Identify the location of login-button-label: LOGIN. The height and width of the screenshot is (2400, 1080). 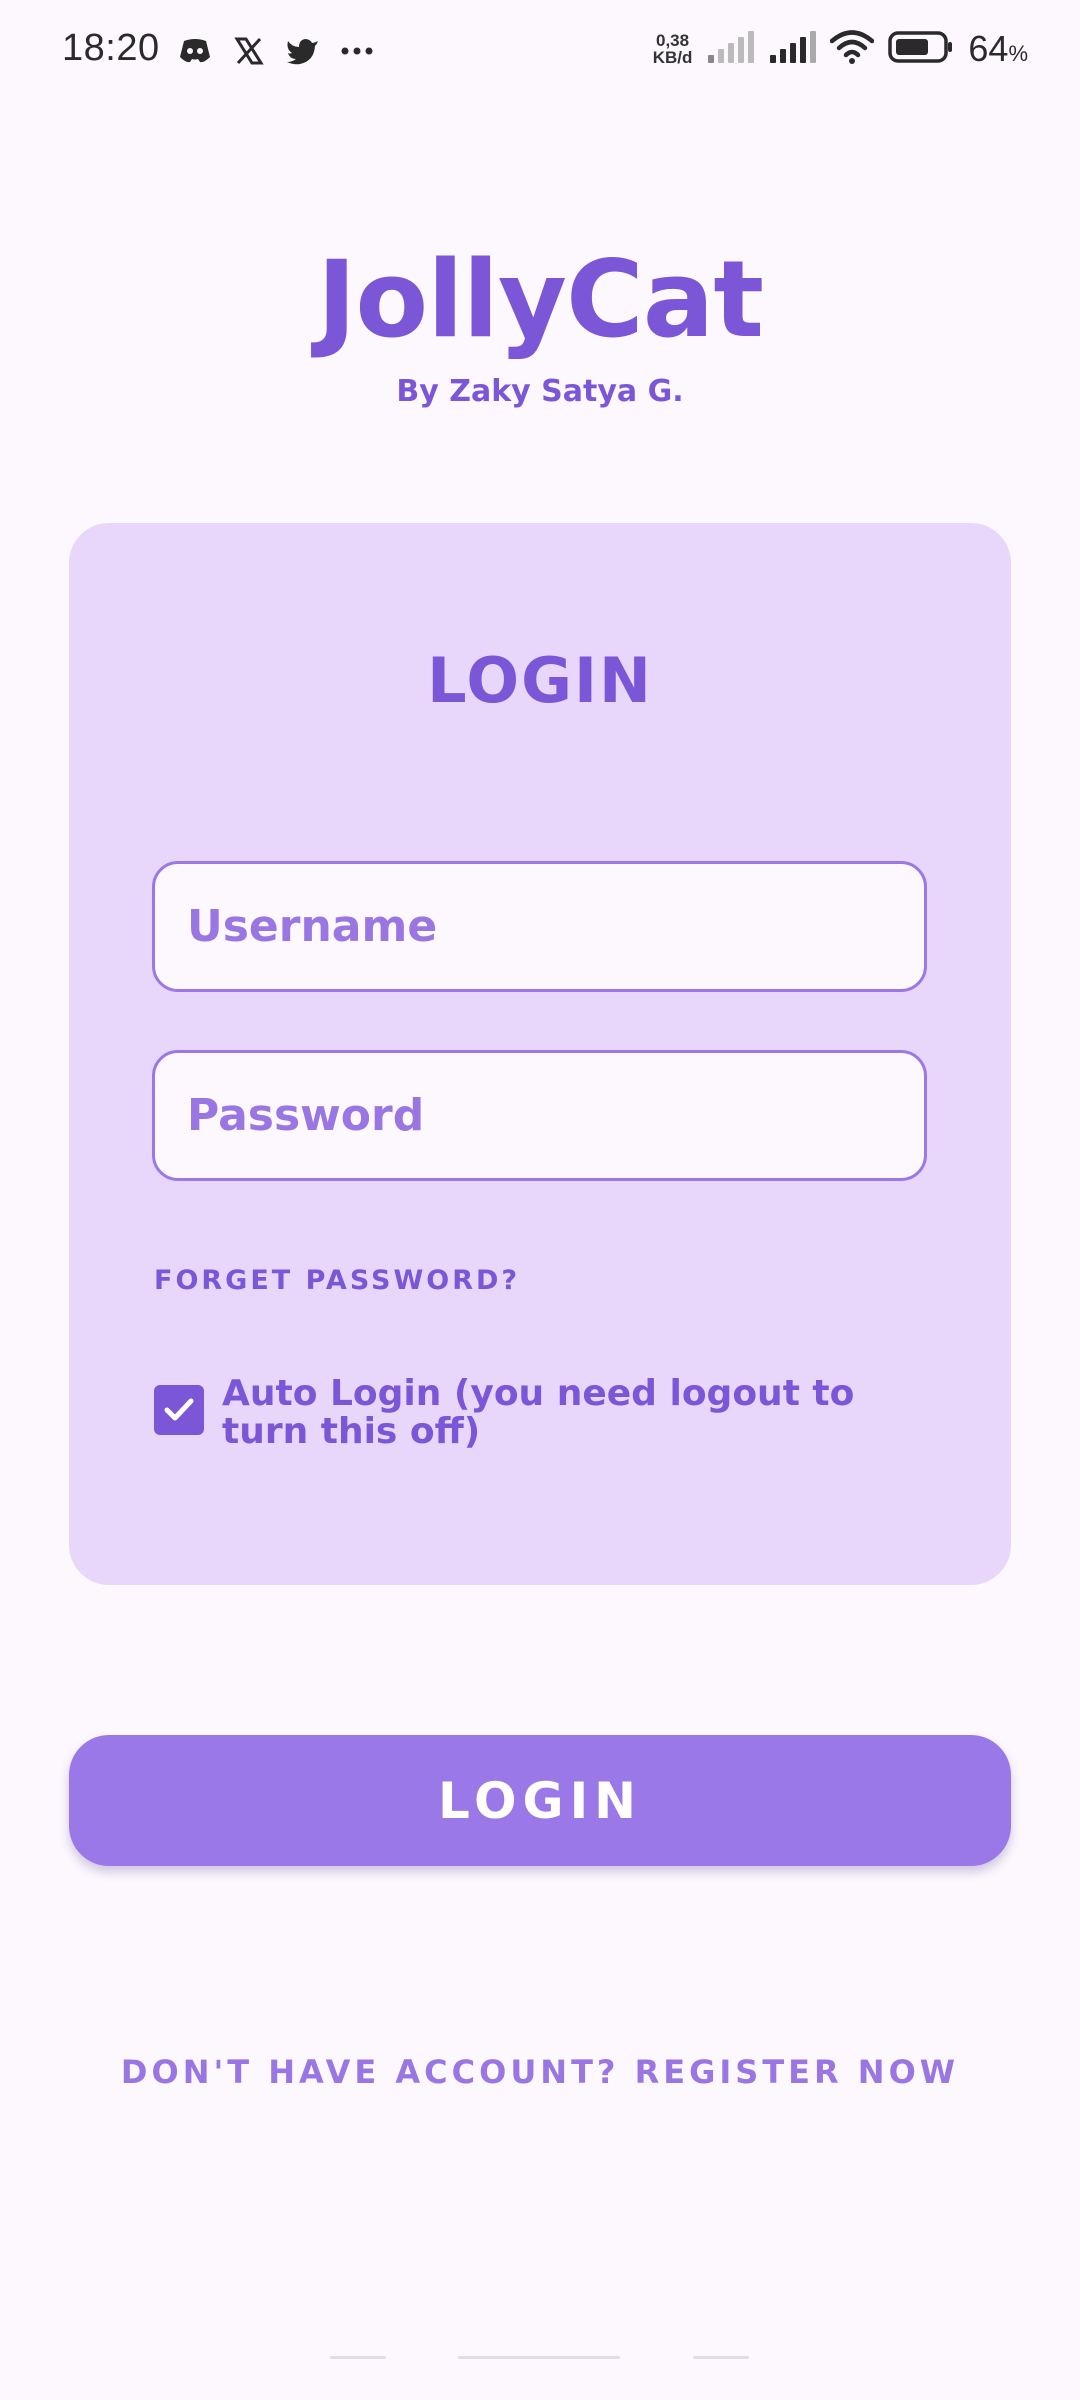
(540, 1800).